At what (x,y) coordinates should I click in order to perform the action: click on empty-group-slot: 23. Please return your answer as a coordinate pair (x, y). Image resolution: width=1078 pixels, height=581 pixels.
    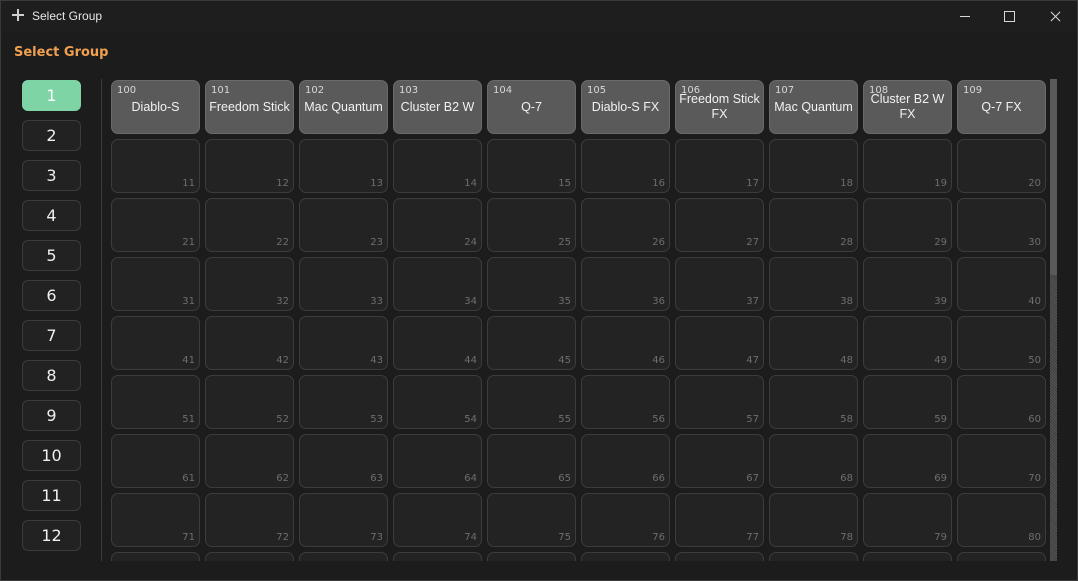
    Looking at the image, I should click on (343, 225).